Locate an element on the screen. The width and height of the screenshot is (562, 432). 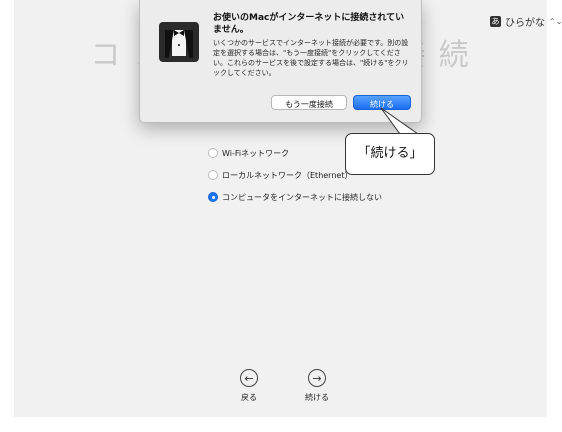
input-method-indicator: あ ひらがな ⌃⌄ is located at coordinates (526, 21).